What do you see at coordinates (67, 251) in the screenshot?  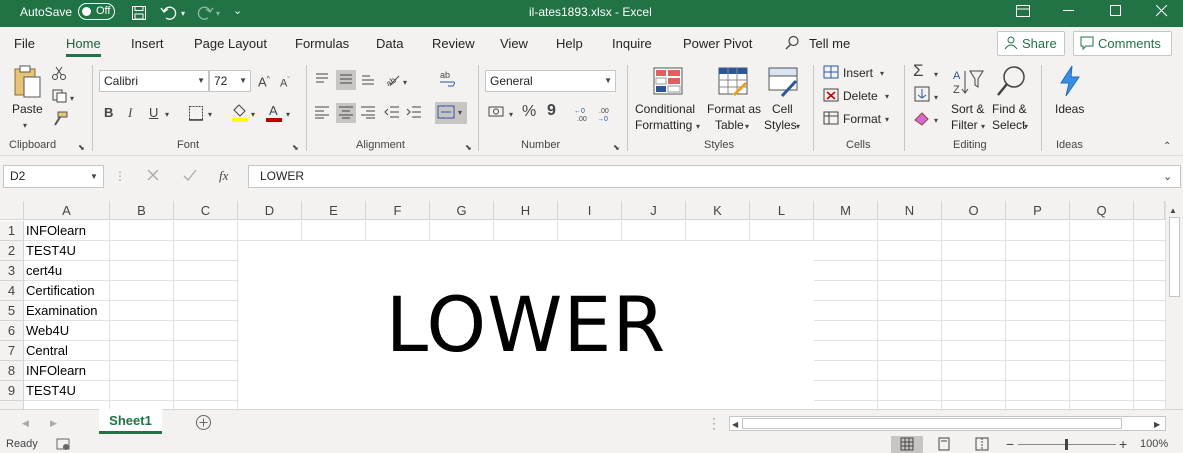 I see `cell-a2: TEST4U` at bounding box center [67, 251].